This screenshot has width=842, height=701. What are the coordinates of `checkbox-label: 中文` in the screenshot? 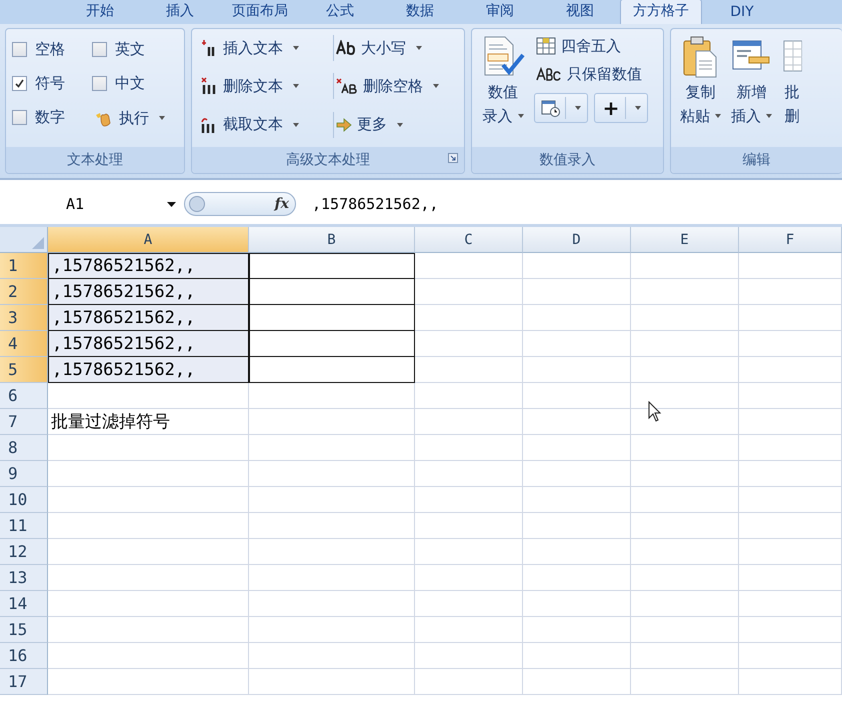 It's located at (130, 83).